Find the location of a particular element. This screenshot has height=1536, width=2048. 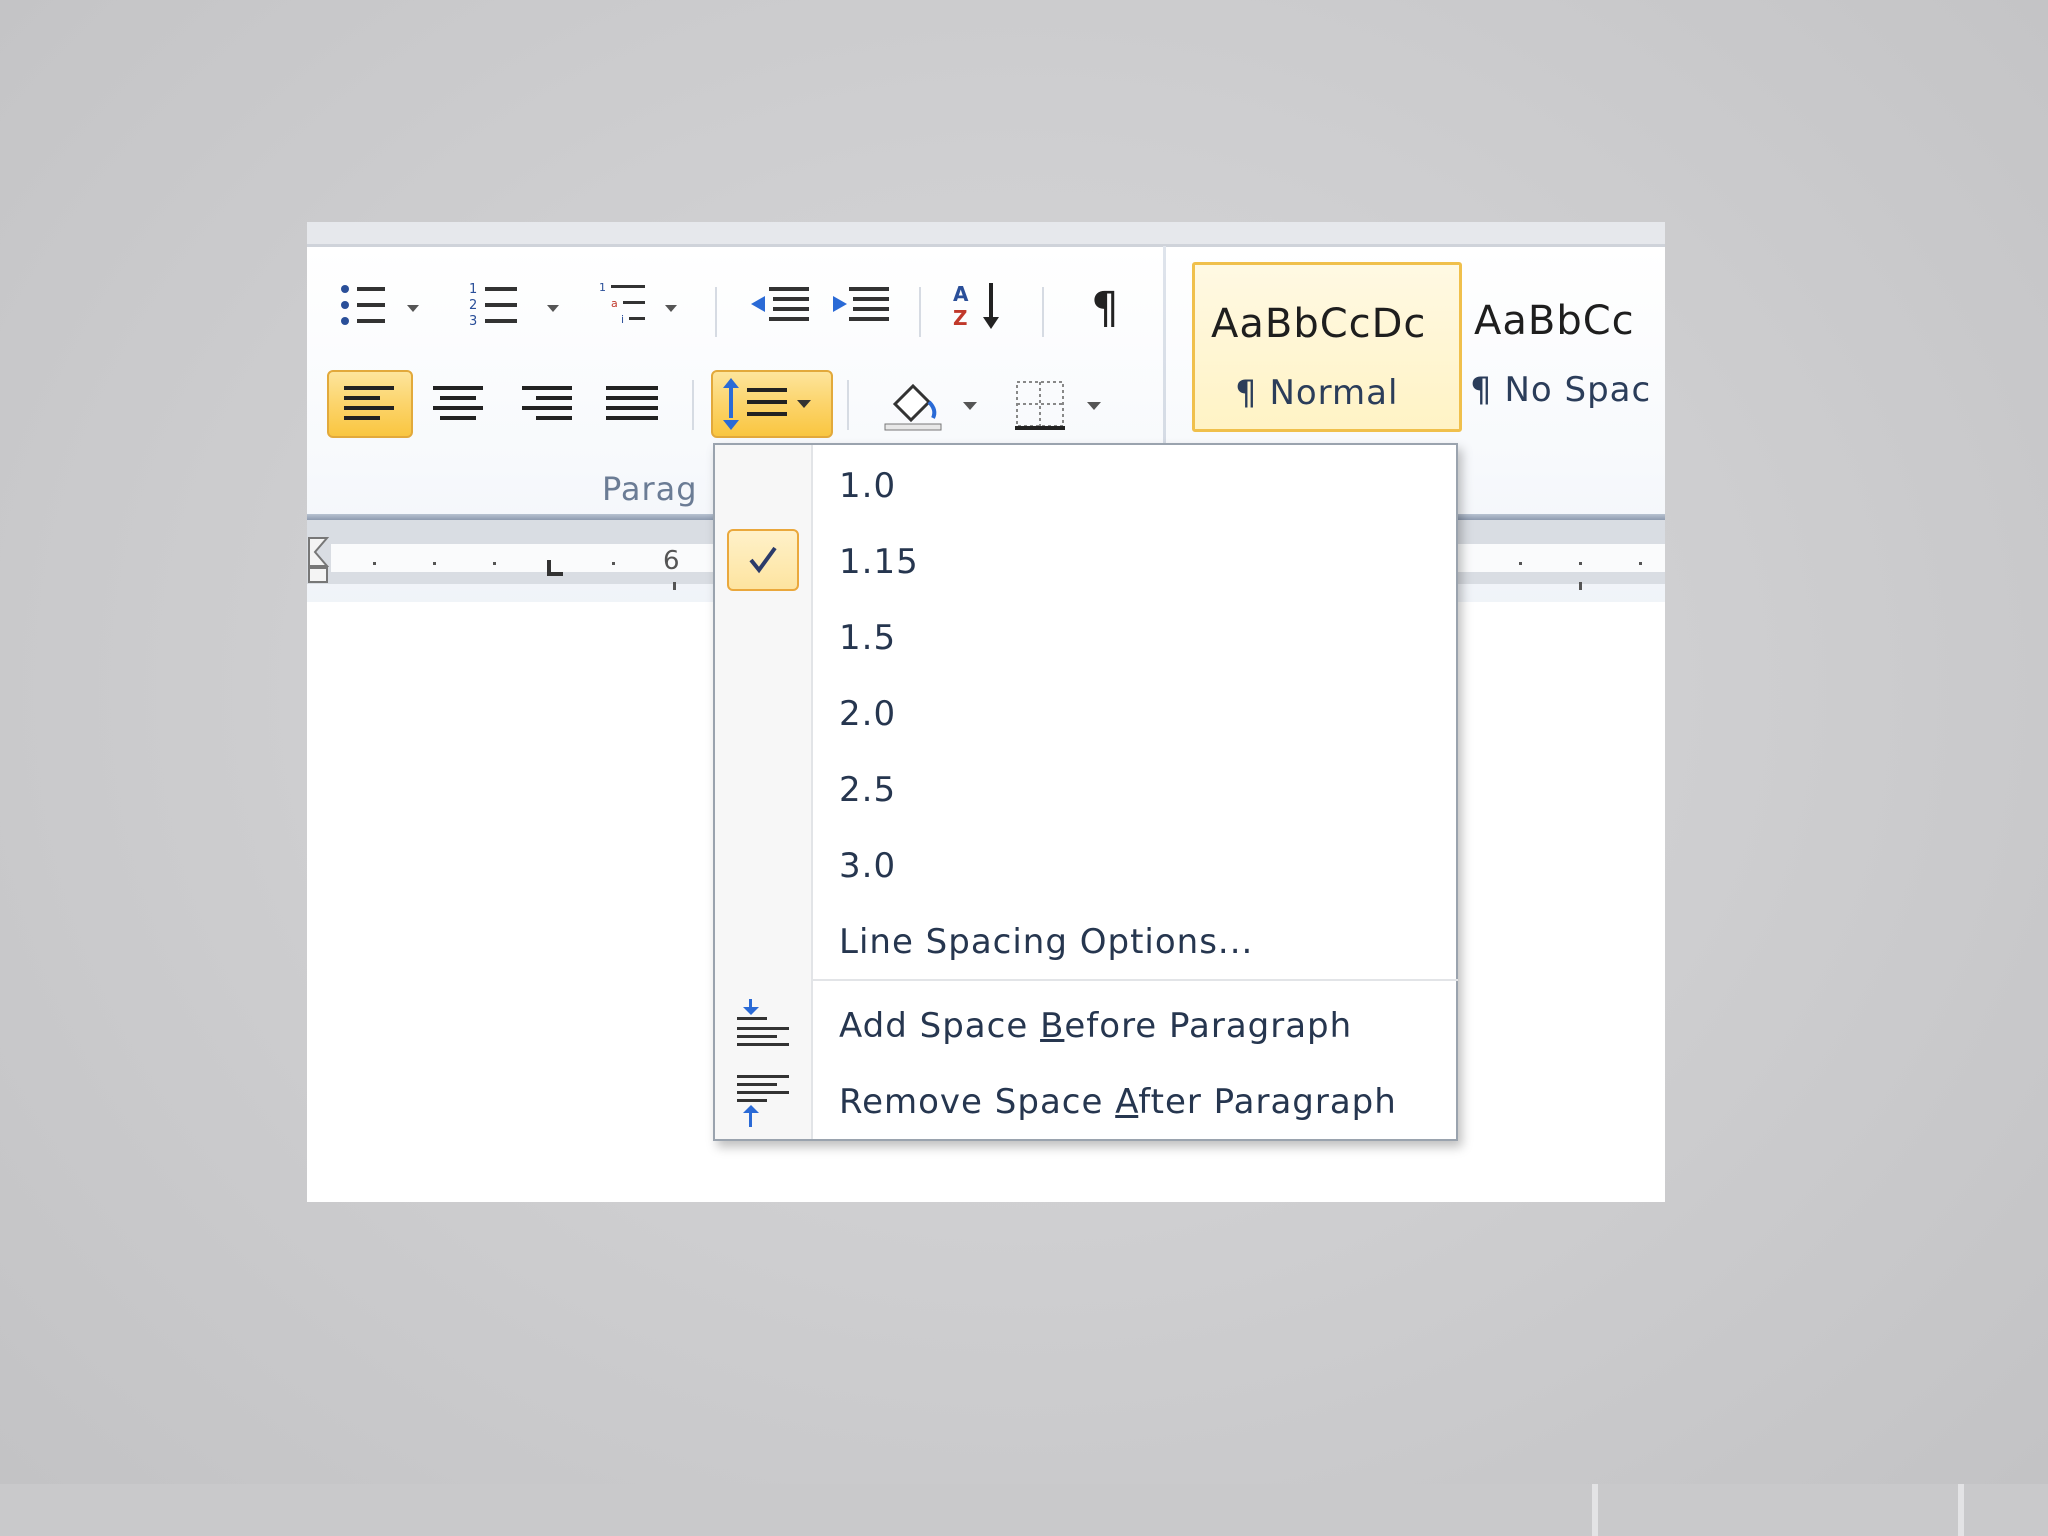

svg-text: Z is located at coordinates (960, 318).